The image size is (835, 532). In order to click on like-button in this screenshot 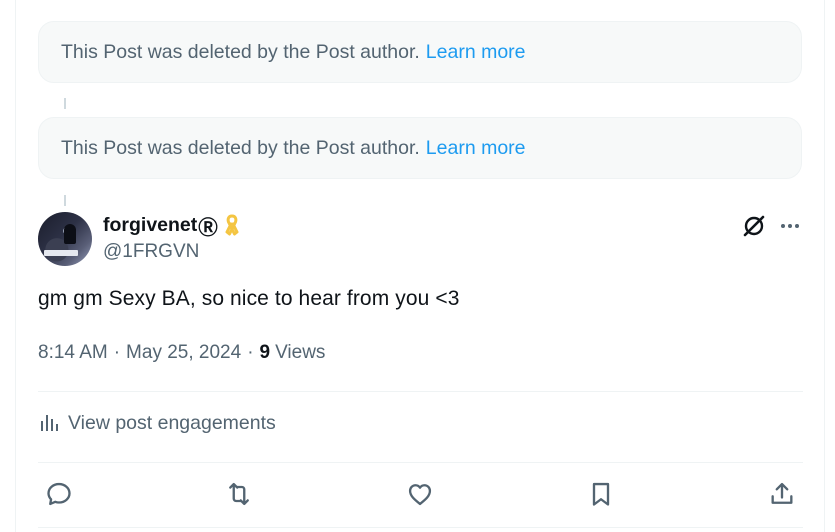, I will do `click(420, 494)`.